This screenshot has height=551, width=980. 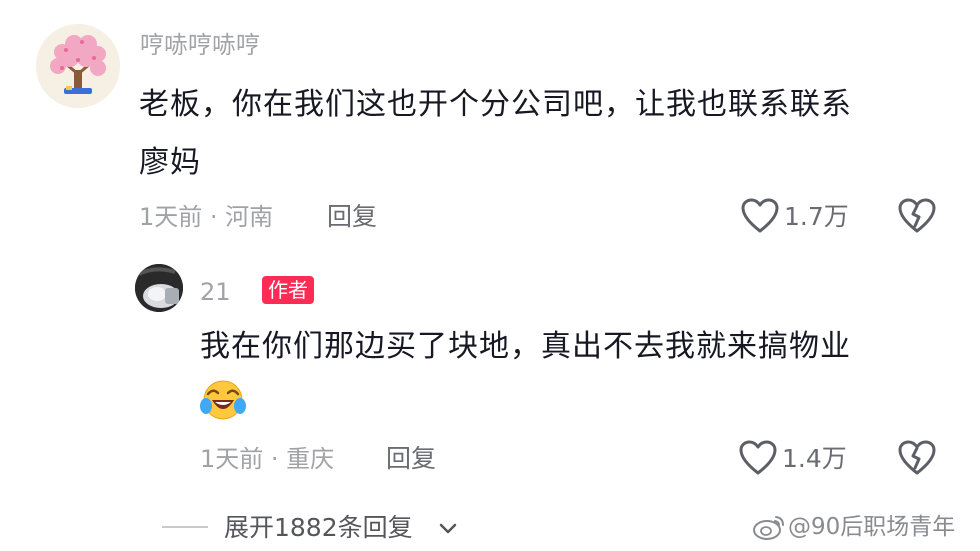 What do you see at coordinates (448, 528) in the screenshot?
I see `chevron-down-icon` at bounding box center [448, 528].